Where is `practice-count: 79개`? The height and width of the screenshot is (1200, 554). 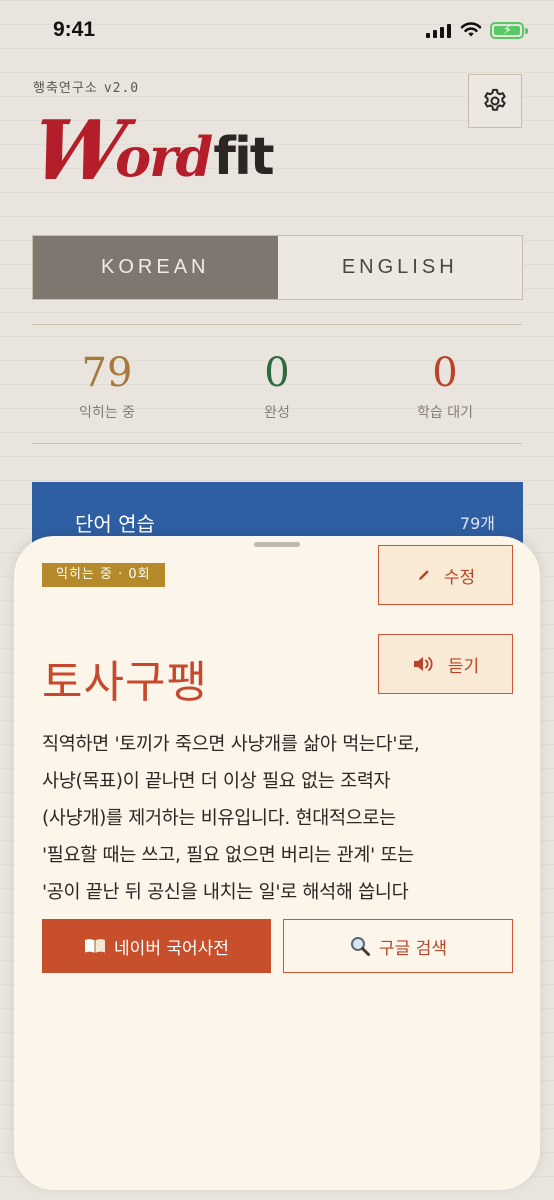 practice-count: 79개 is located at coordinates (477, 523).